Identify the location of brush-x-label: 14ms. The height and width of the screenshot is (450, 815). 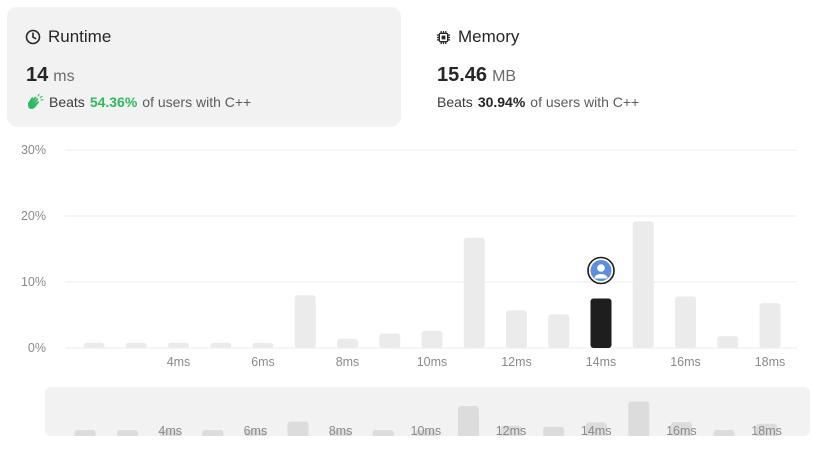
(596, 430).